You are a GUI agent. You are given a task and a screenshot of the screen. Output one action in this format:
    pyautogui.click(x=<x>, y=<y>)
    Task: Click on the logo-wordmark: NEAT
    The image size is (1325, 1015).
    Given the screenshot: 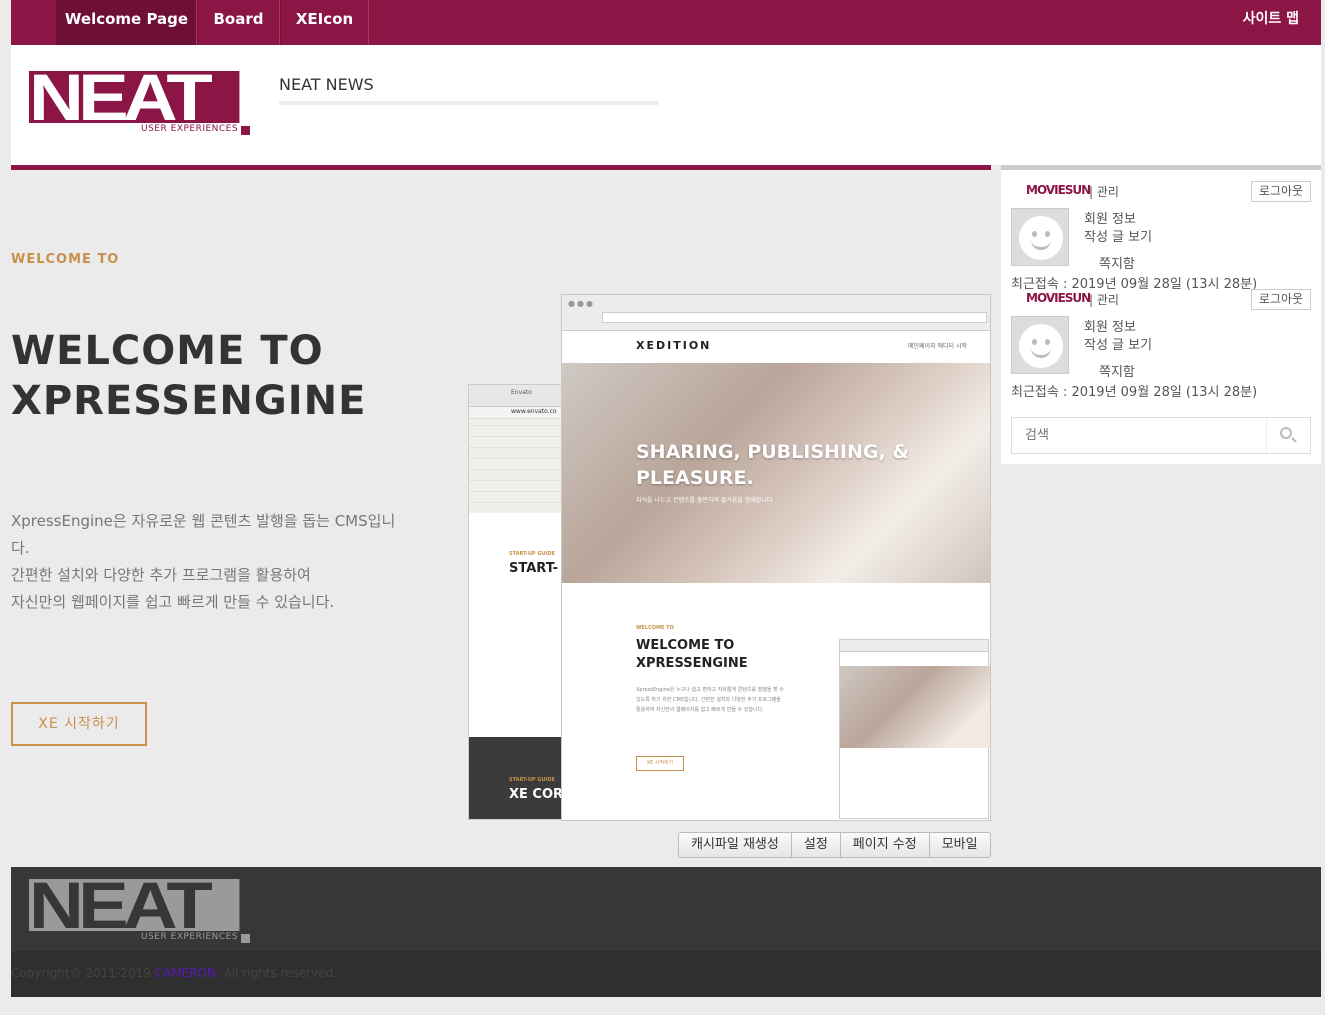 What is the action you would take?
    pyautogui.click(x=134, y=97)
    